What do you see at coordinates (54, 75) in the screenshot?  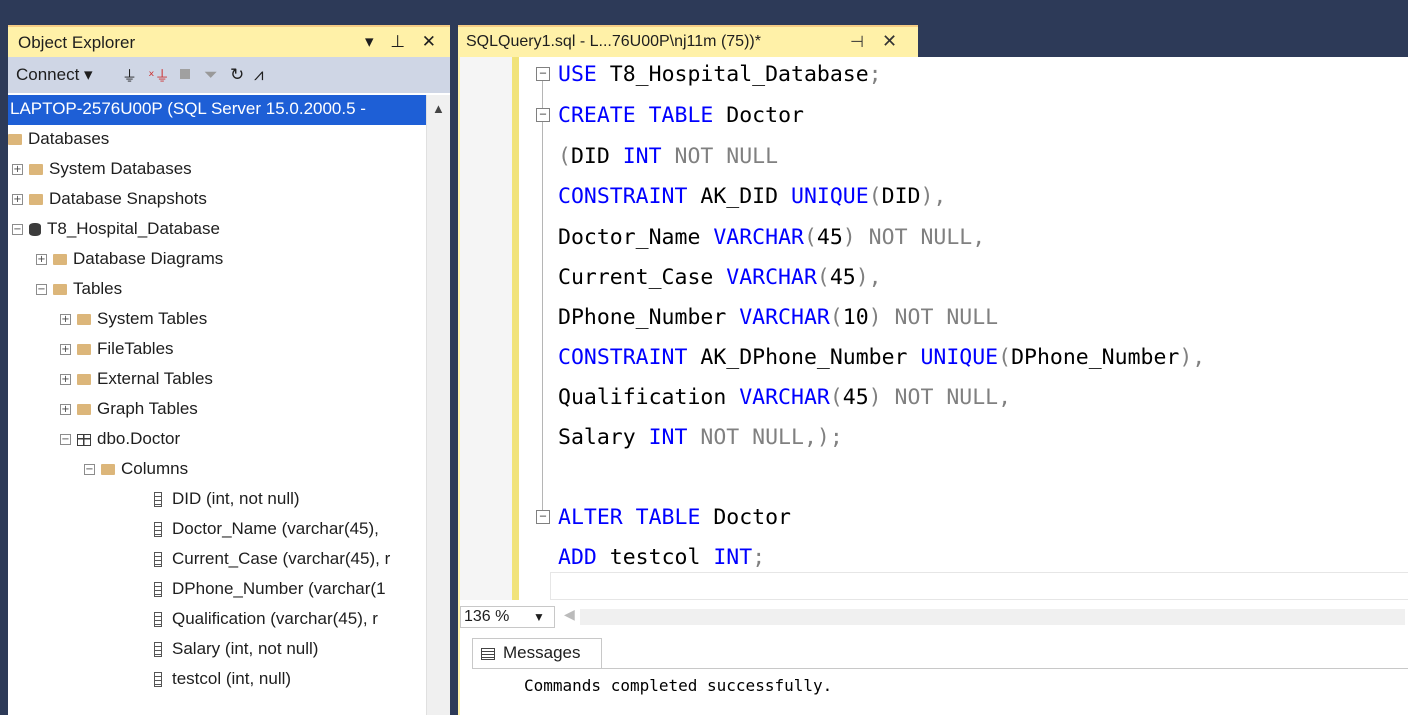 I see `connect-button: Connect ▾` at bounding box center [54, 75].